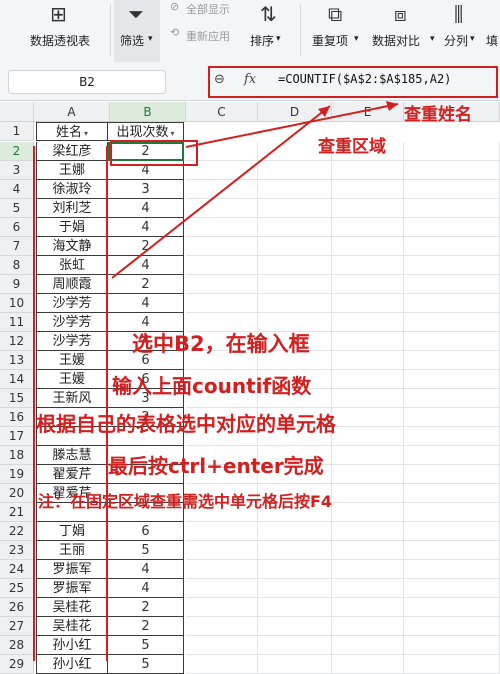 Image resolution: width=500 pixels, height=674 pixels. What do you see at coordinates (269, 31) in the screenshot?
I see `sort-button: ⇅ 排序 ▾` at bounding box center [269, 31].